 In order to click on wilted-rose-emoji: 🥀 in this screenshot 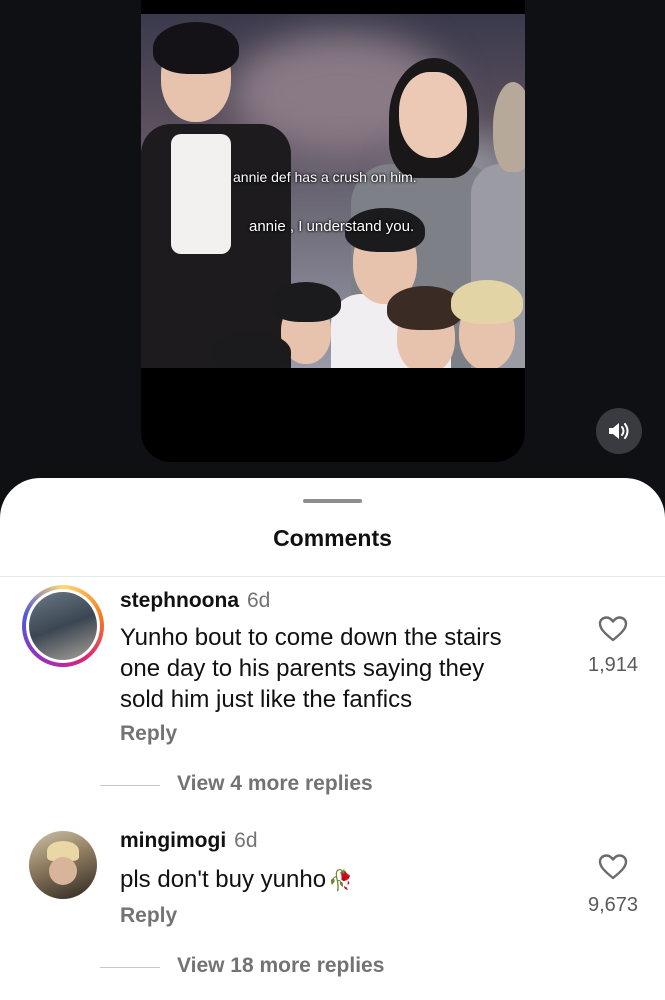, I will do `click(340, 881)`.